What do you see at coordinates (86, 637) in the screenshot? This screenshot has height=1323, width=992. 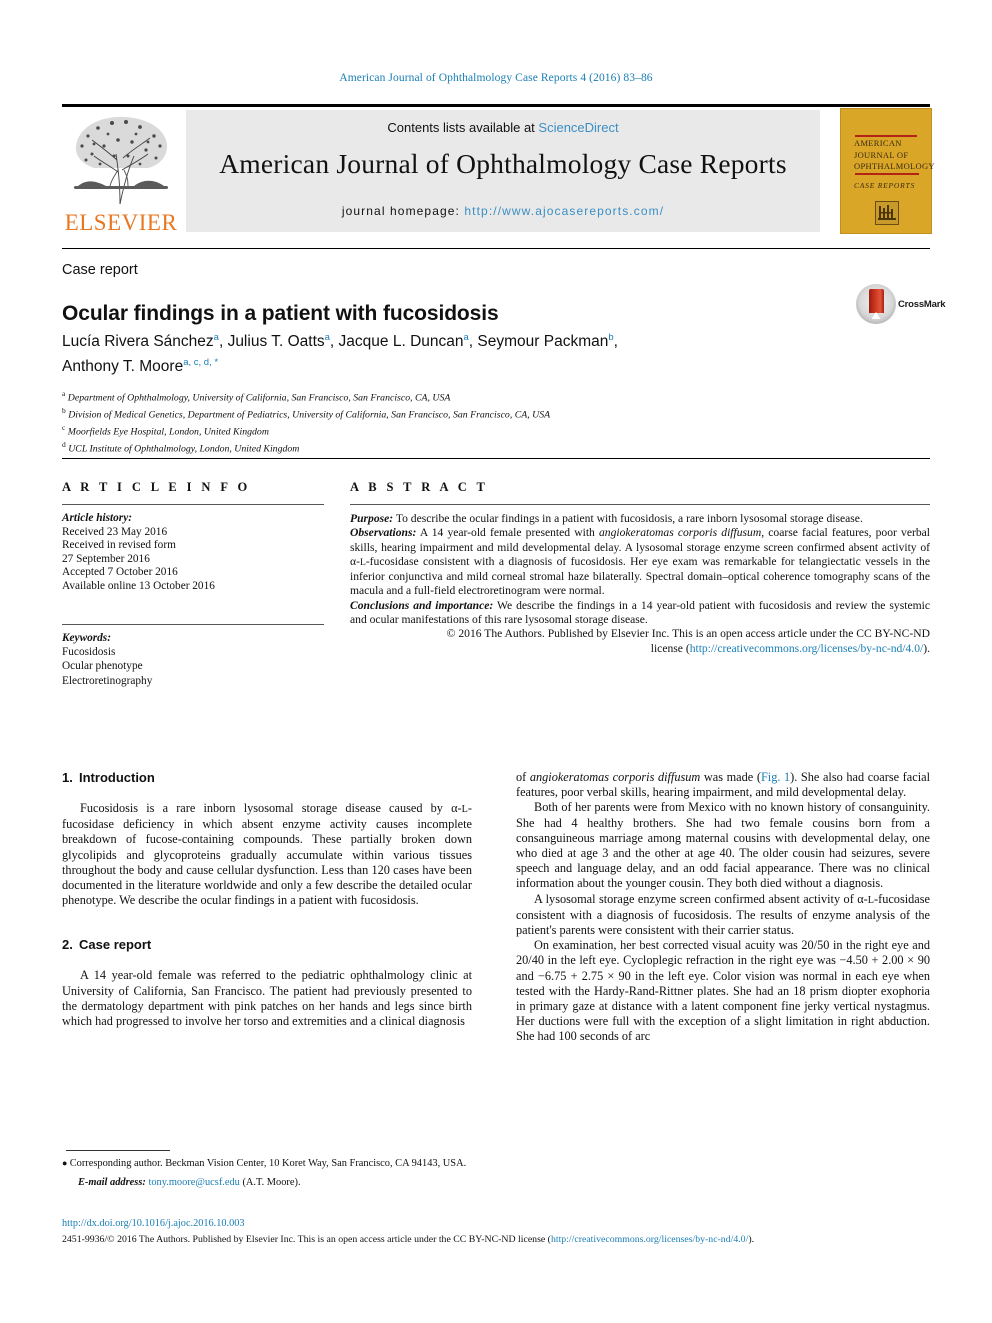 I see `keywords-label: Keywords:` at bounding box center [86, 637].